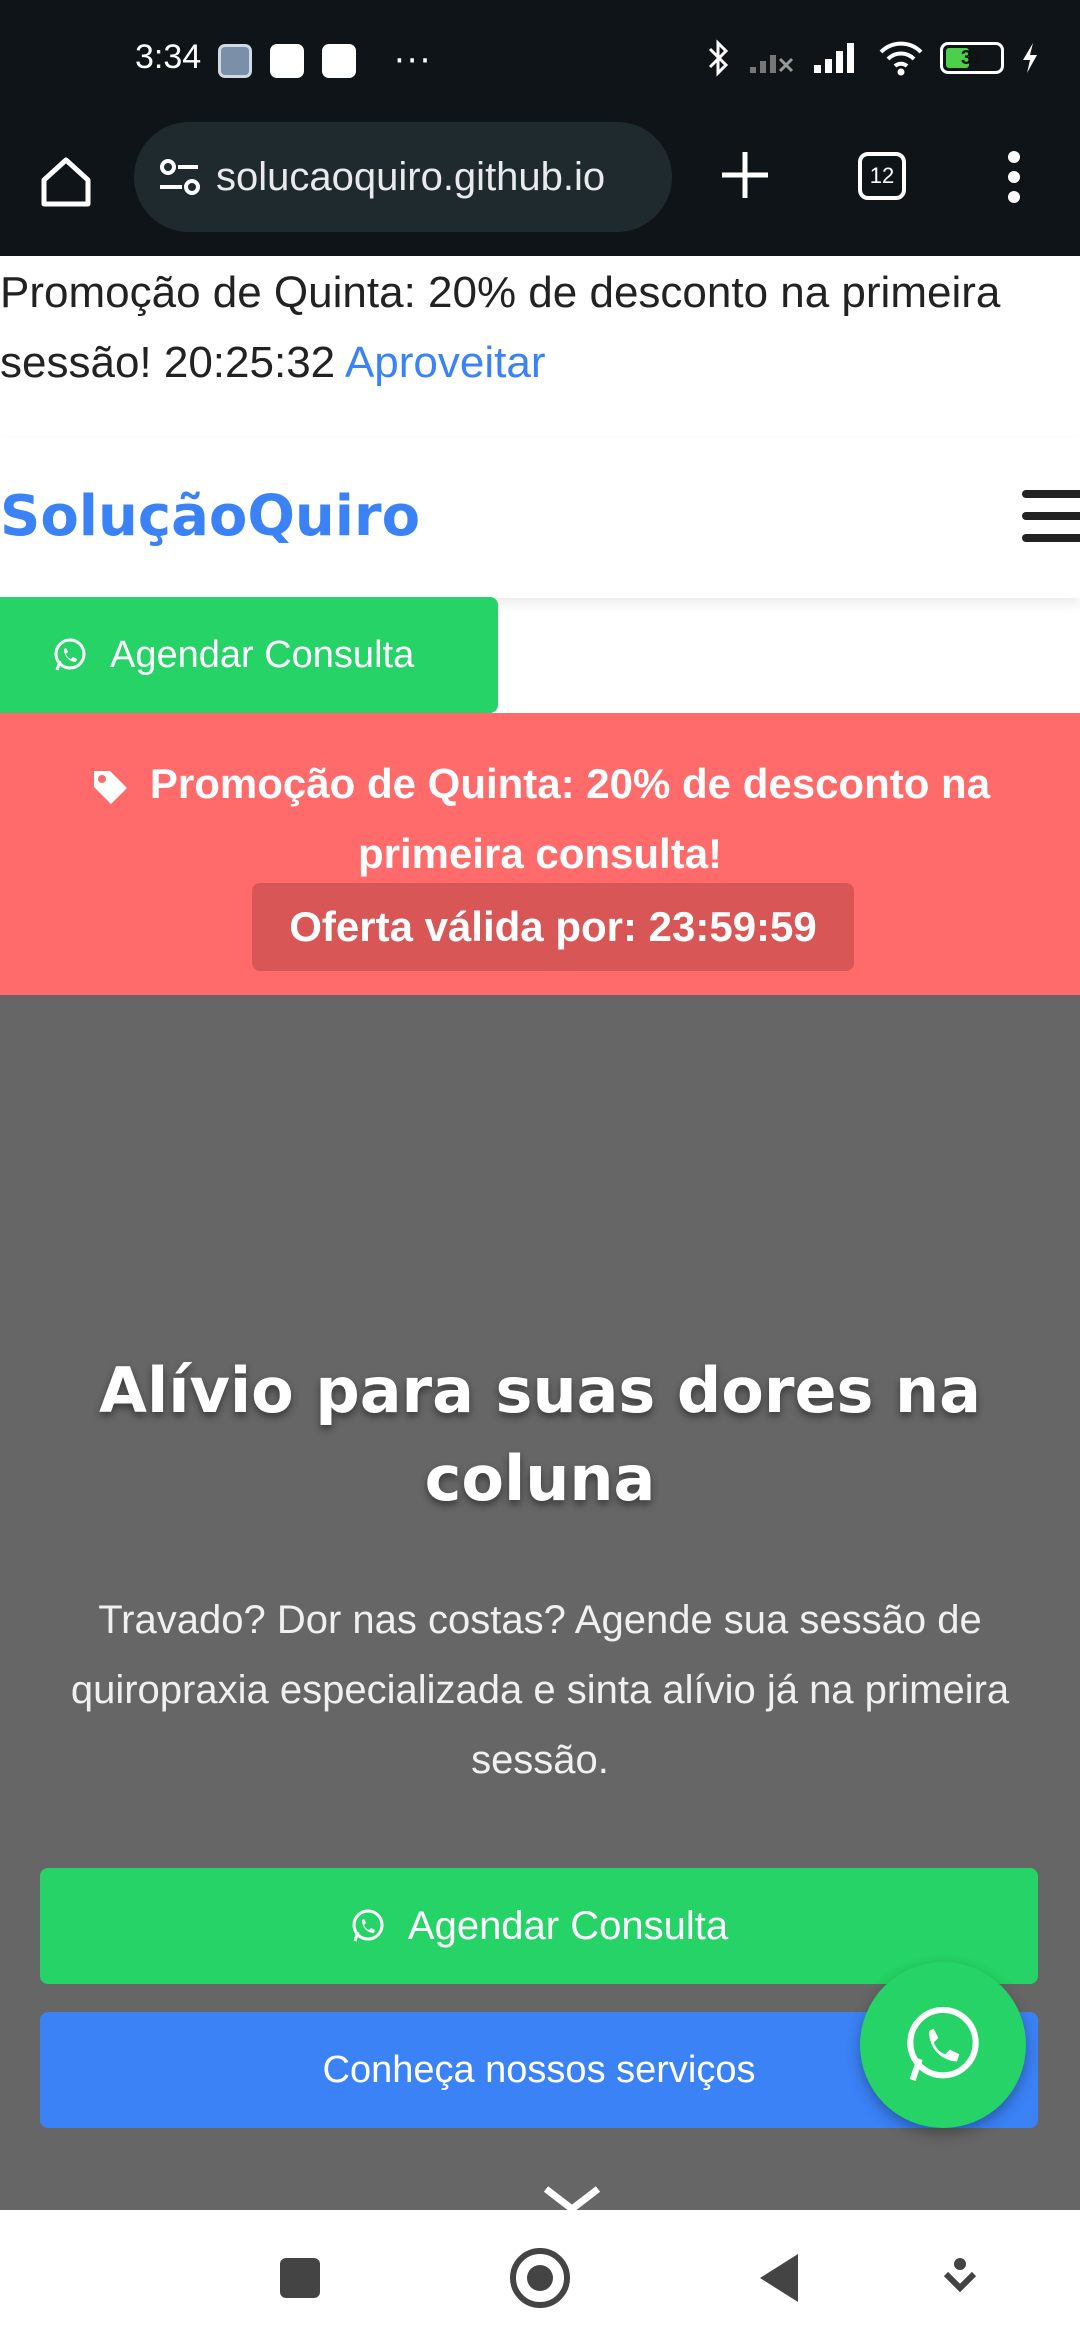 The height and width of the screenshot is (2340, 1080). Describe the element at coordinates (66, 182) in the screenshot. I see `home-icon` at that location.